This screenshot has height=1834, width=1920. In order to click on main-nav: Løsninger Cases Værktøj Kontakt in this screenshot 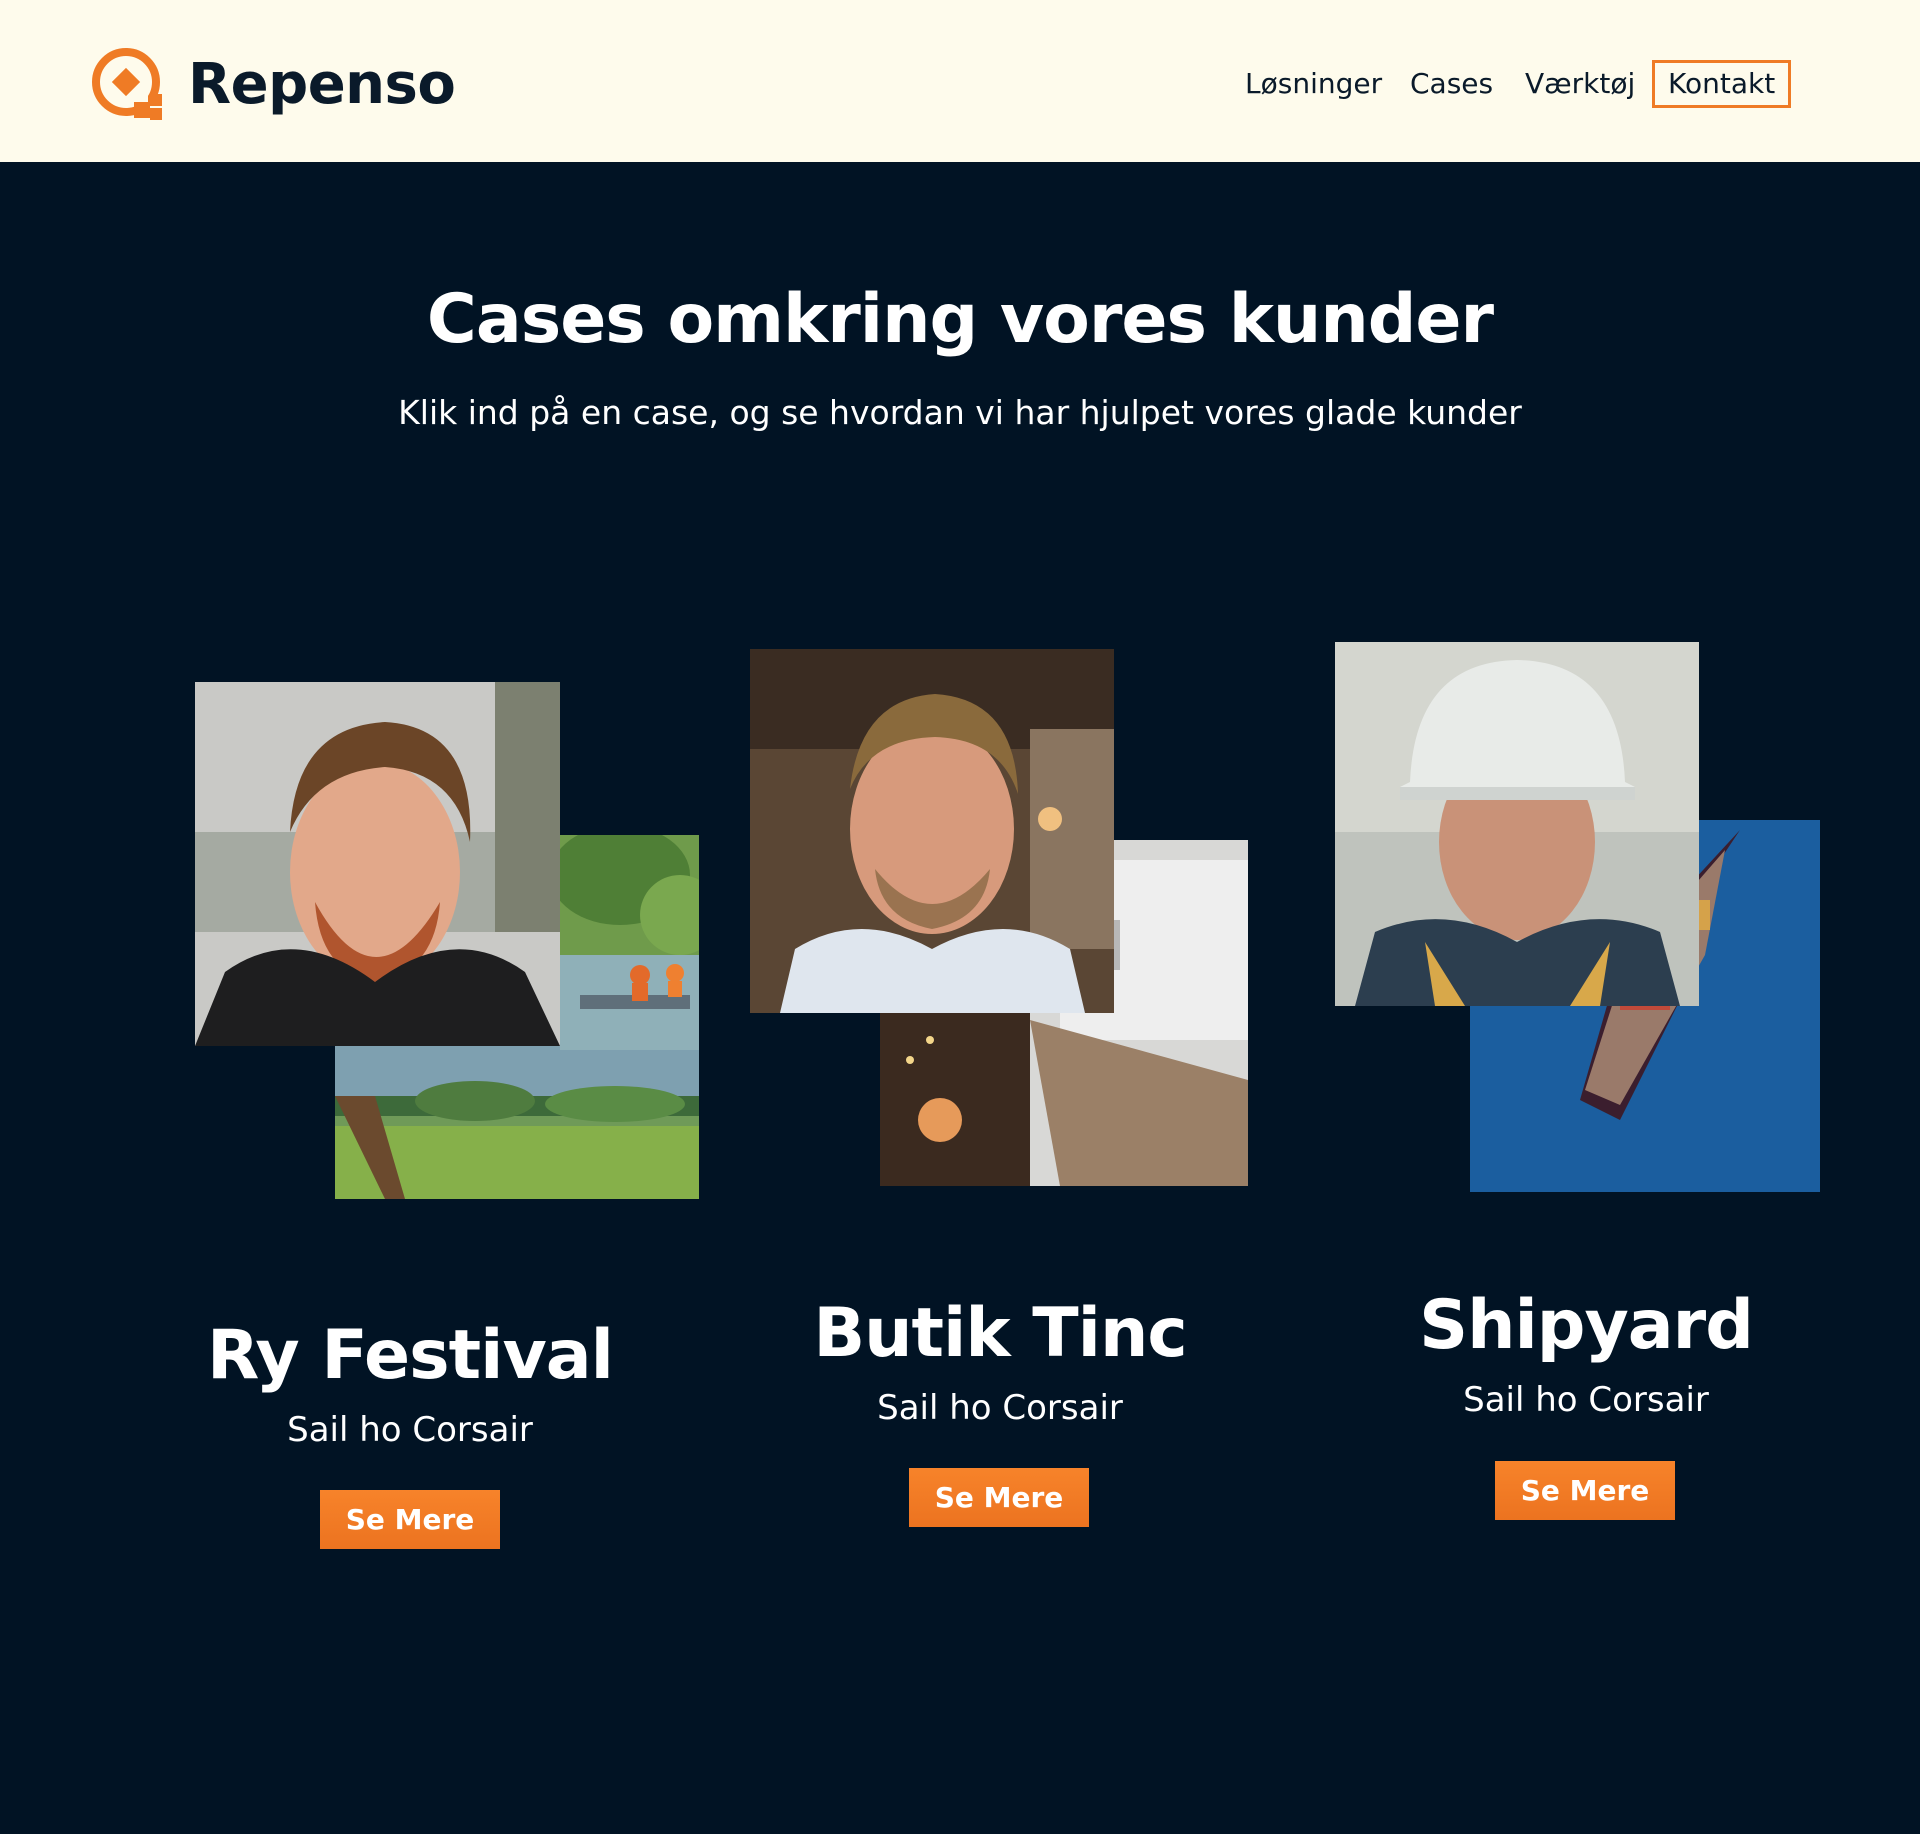, I will do `click(960, 85)`.